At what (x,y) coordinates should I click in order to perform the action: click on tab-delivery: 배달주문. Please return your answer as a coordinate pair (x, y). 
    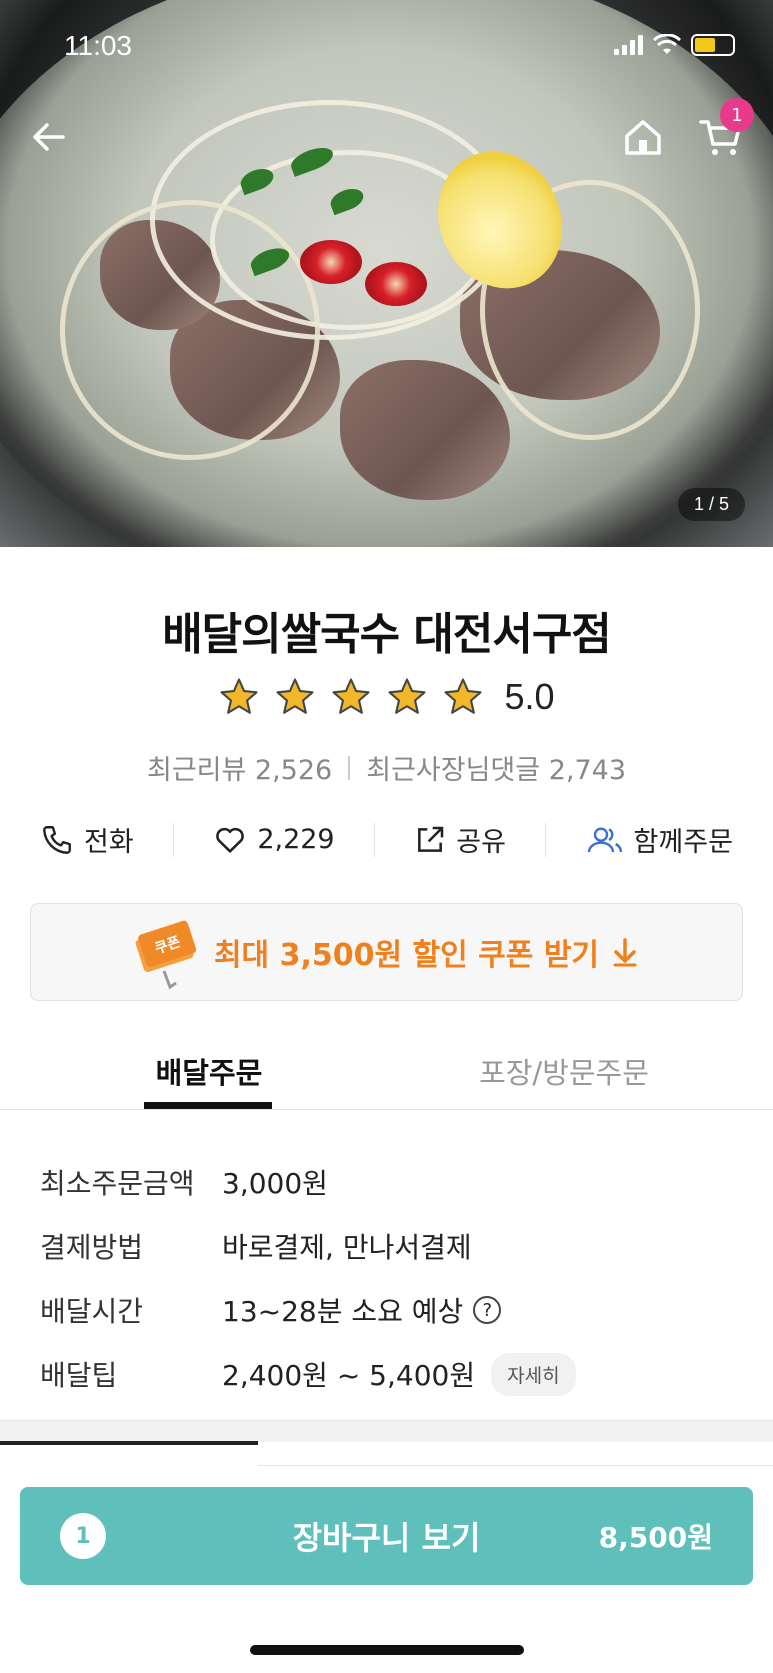
    Looking at the image, I should click on (209, 1071).